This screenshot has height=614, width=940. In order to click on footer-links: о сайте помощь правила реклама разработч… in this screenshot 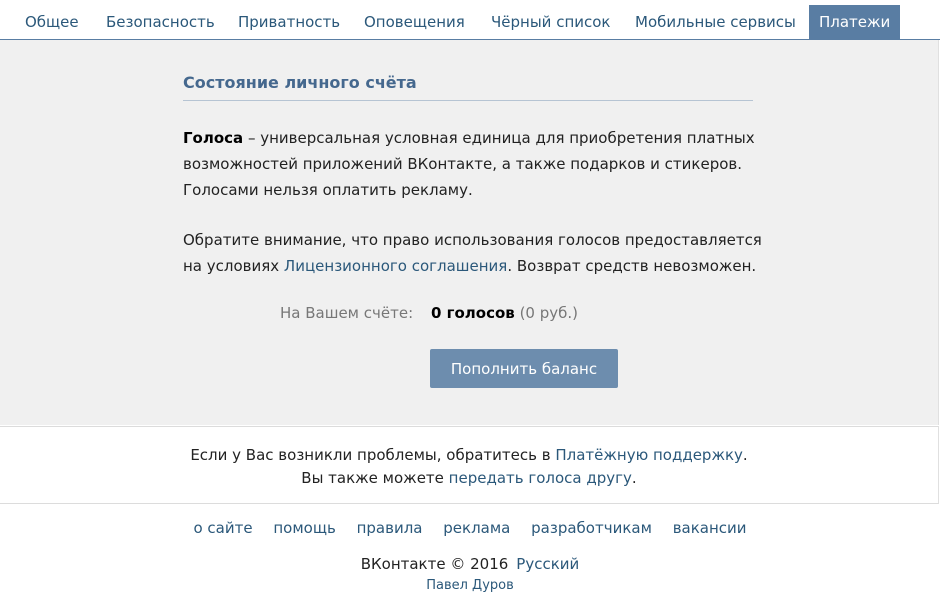, I will do `click(470, 528)`.